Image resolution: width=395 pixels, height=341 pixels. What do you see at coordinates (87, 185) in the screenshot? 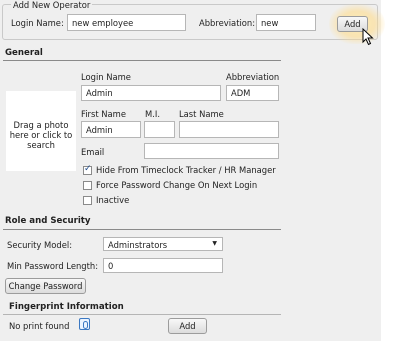
I see `force-password-change-checkbox` at bounding box center [87, 185].